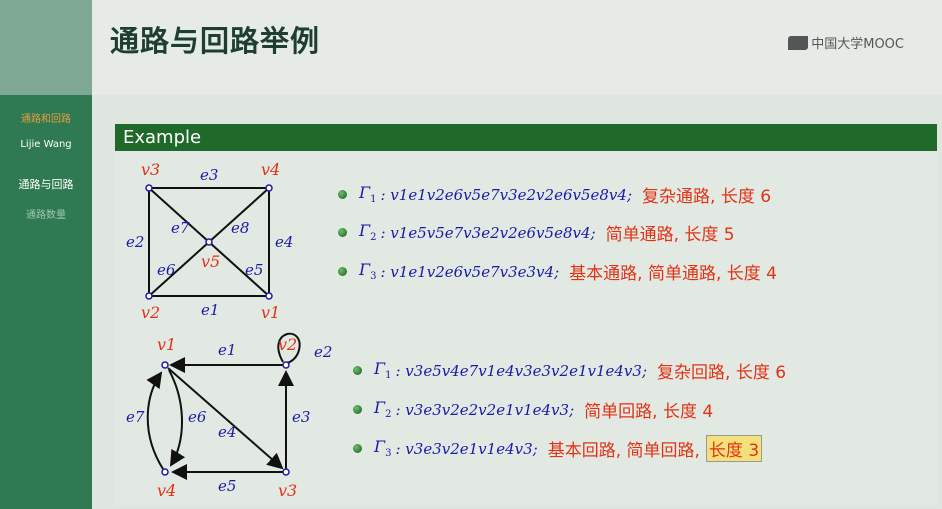 The image size is (942, 509). What do you see at coordinates (225, 418) in the screenshot?
I see `graph2-edge-e4` at bounding box center [225, 418].